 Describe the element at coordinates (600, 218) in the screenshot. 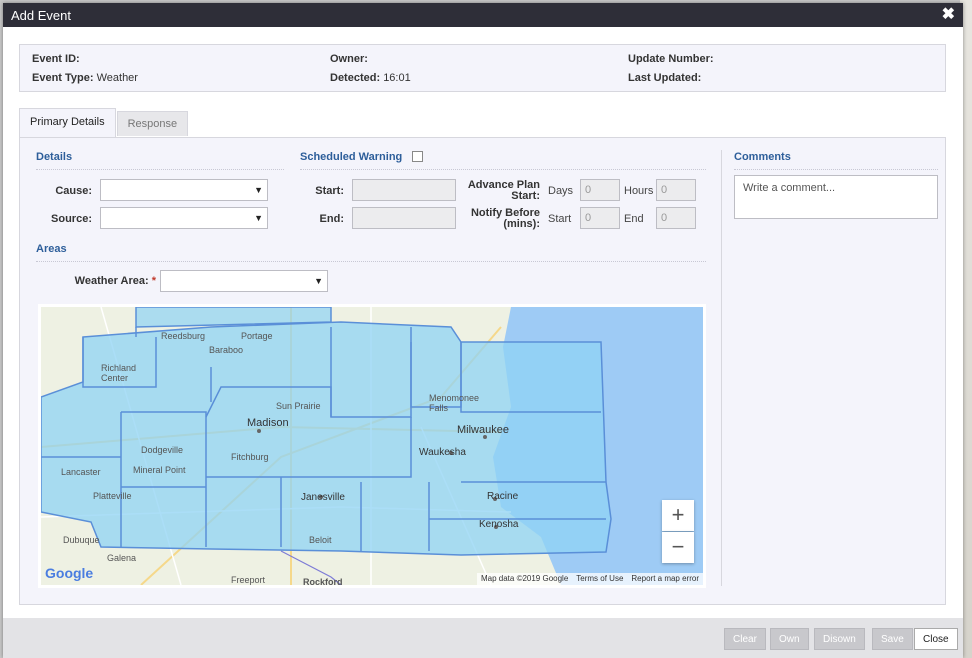

I see `notify-start-input: 0` at that location.